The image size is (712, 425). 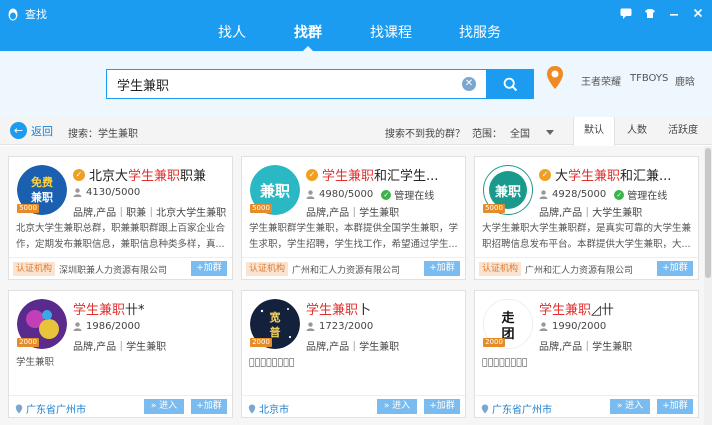 What do you see at coordinates (232, 32) in the screenshot?
I see `tab-find-people: 找人` at bounding box center [232, 32].